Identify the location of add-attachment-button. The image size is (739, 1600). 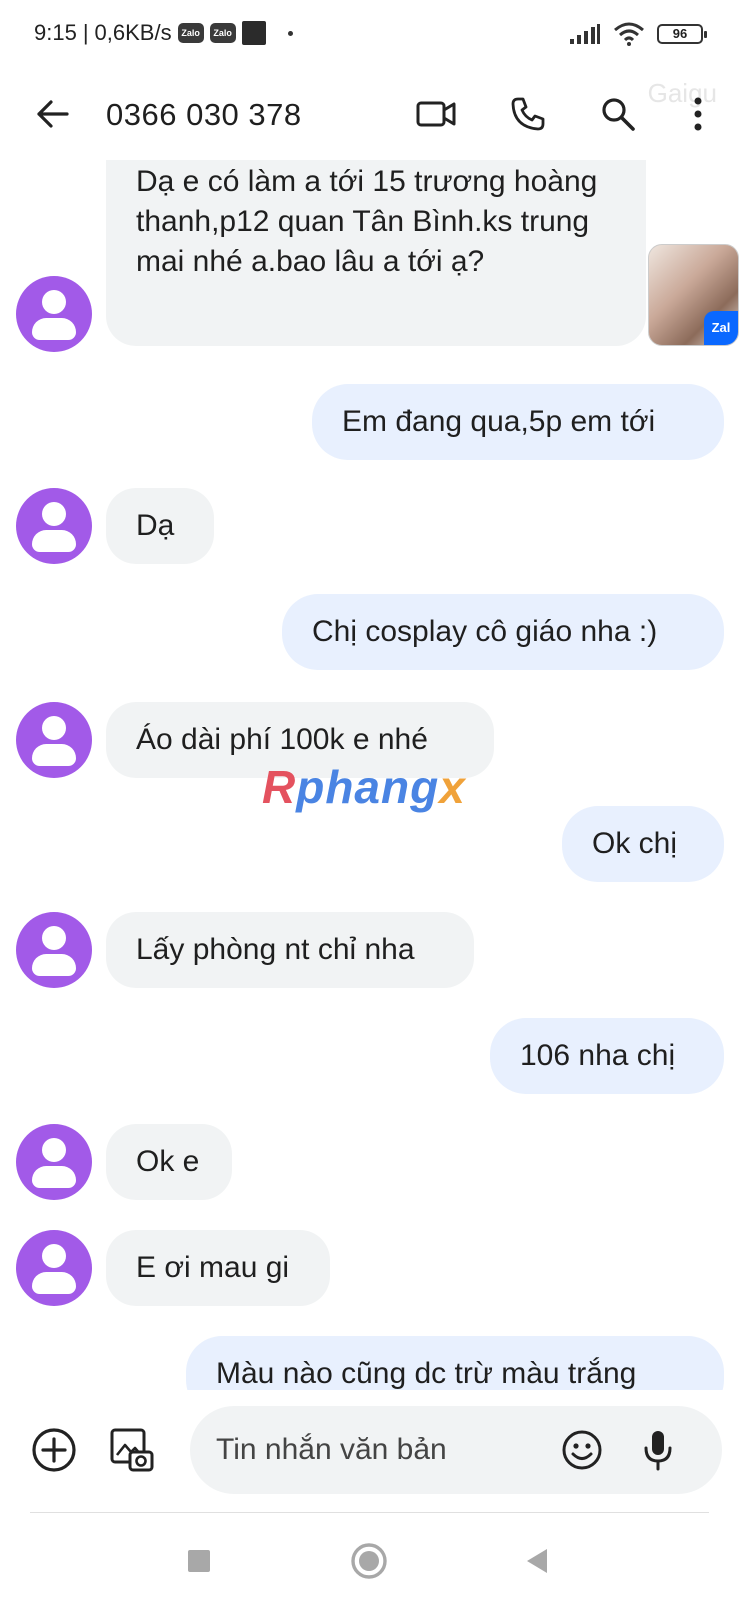
(54, 1450).